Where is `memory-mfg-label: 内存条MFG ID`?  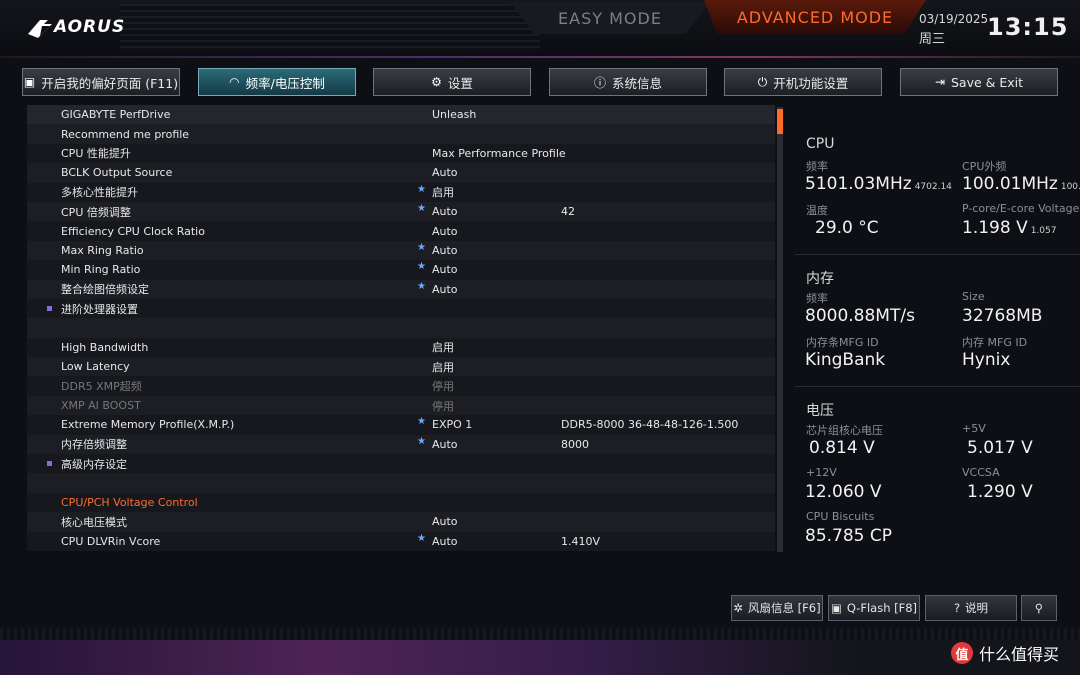 memory-mfg-label: 内存条MFG ID is located at coordinates (842, 342).